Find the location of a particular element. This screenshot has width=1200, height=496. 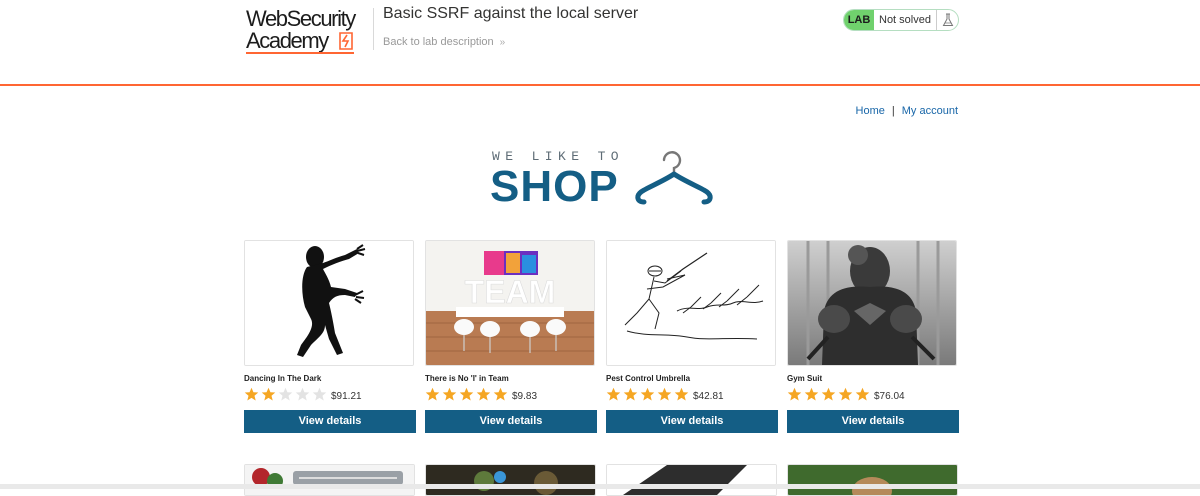

back-link-label: Back to lab description is located at coordinates (438, 42).